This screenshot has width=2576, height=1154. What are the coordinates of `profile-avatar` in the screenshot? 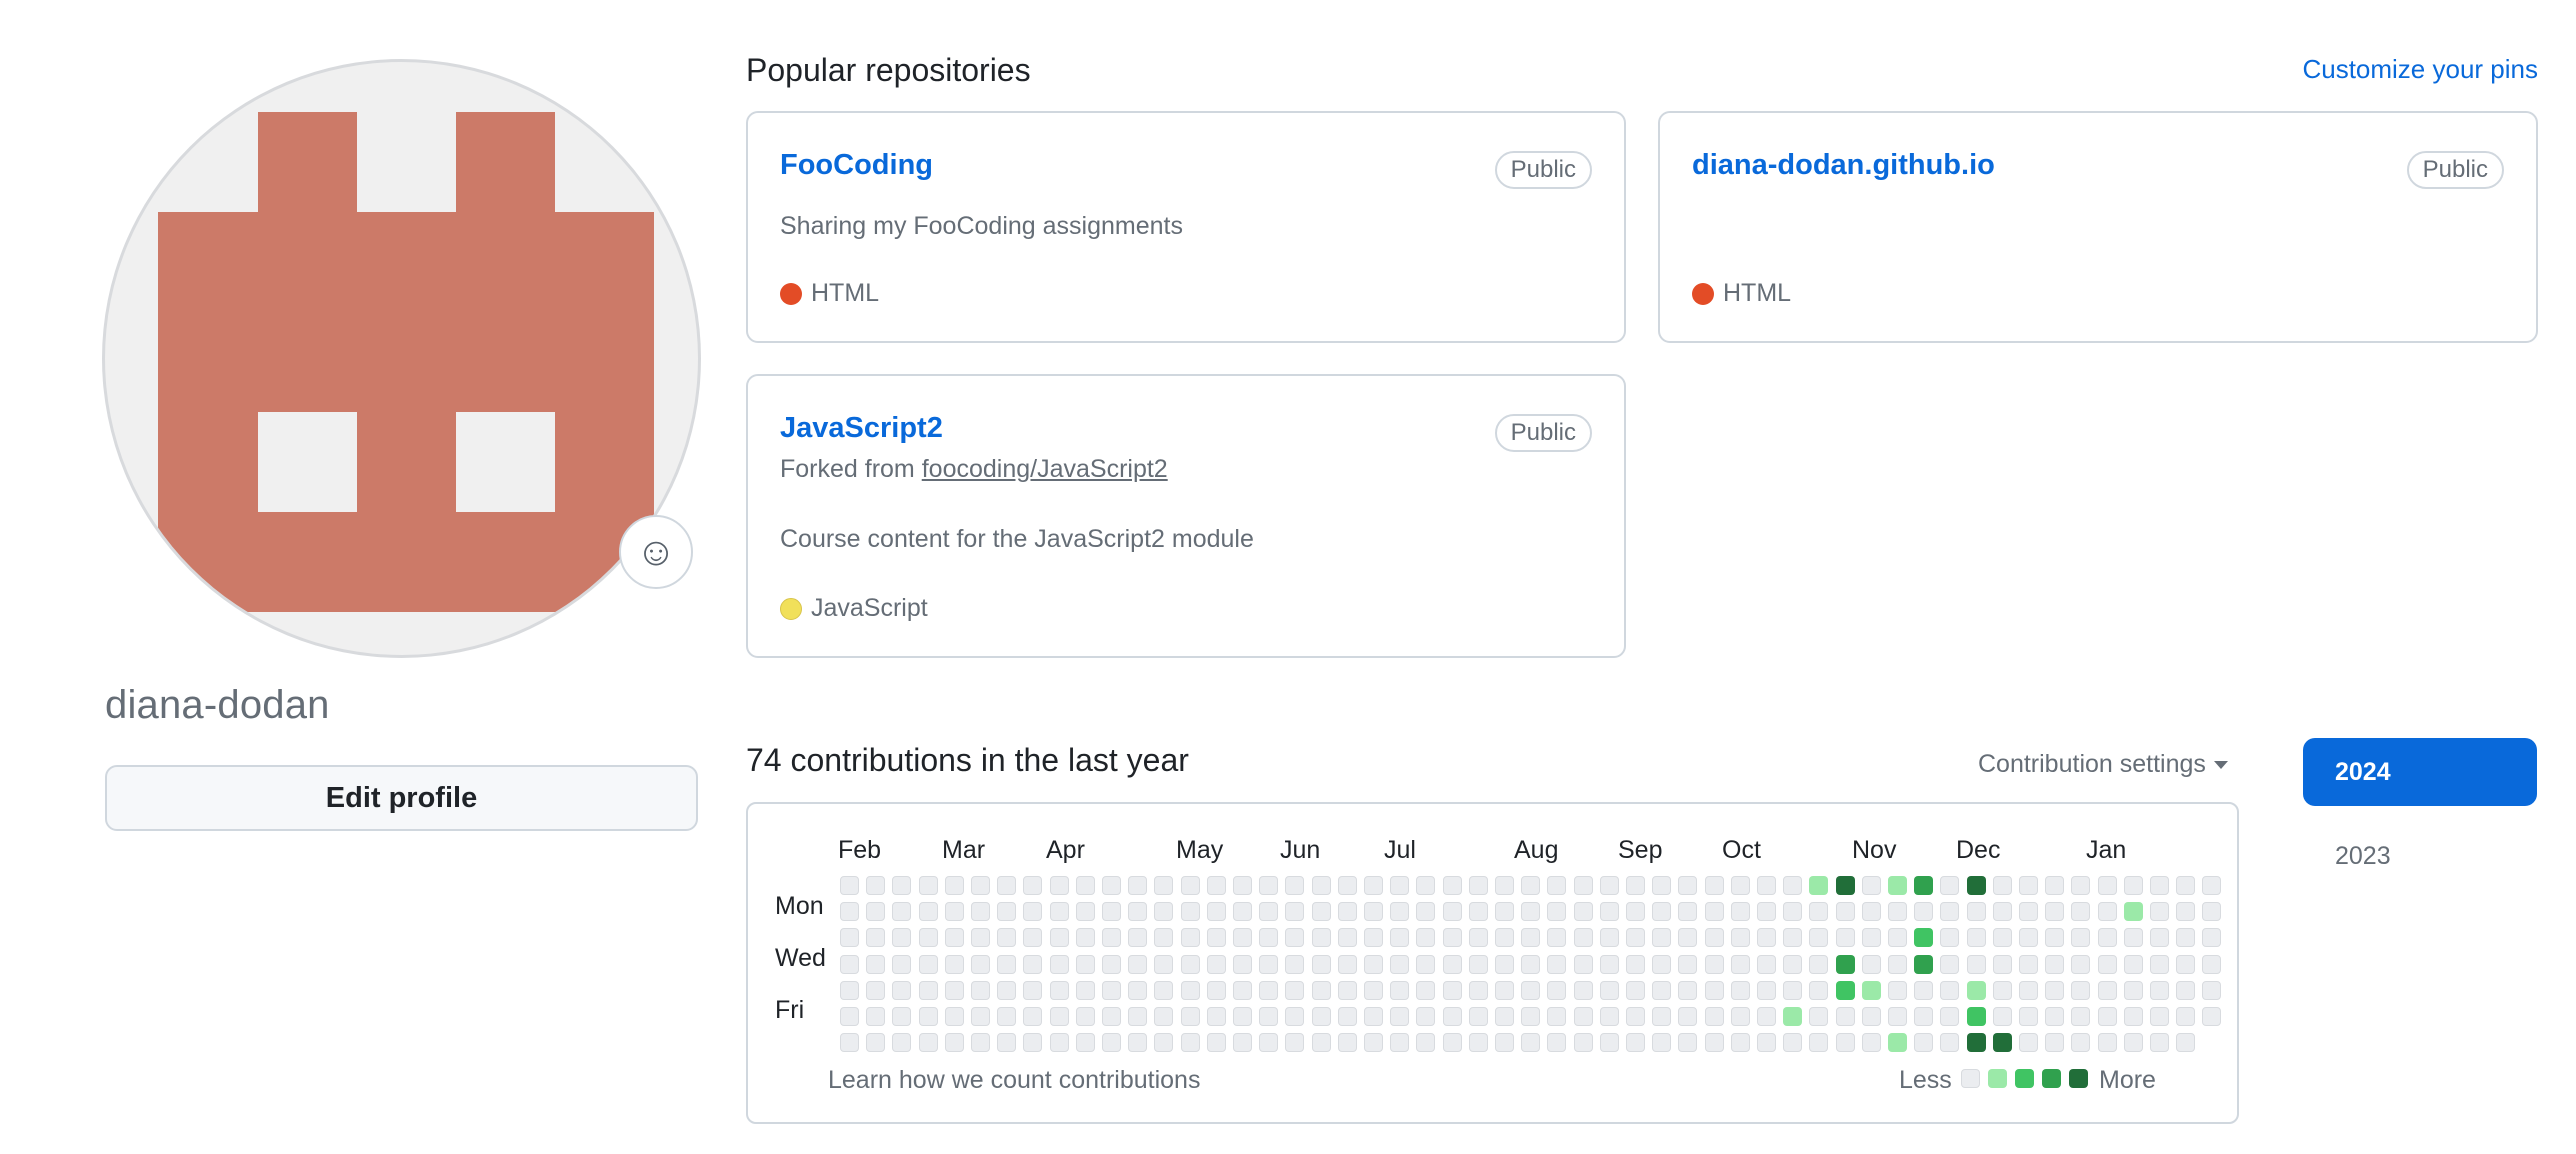 It's located at (401, 358).